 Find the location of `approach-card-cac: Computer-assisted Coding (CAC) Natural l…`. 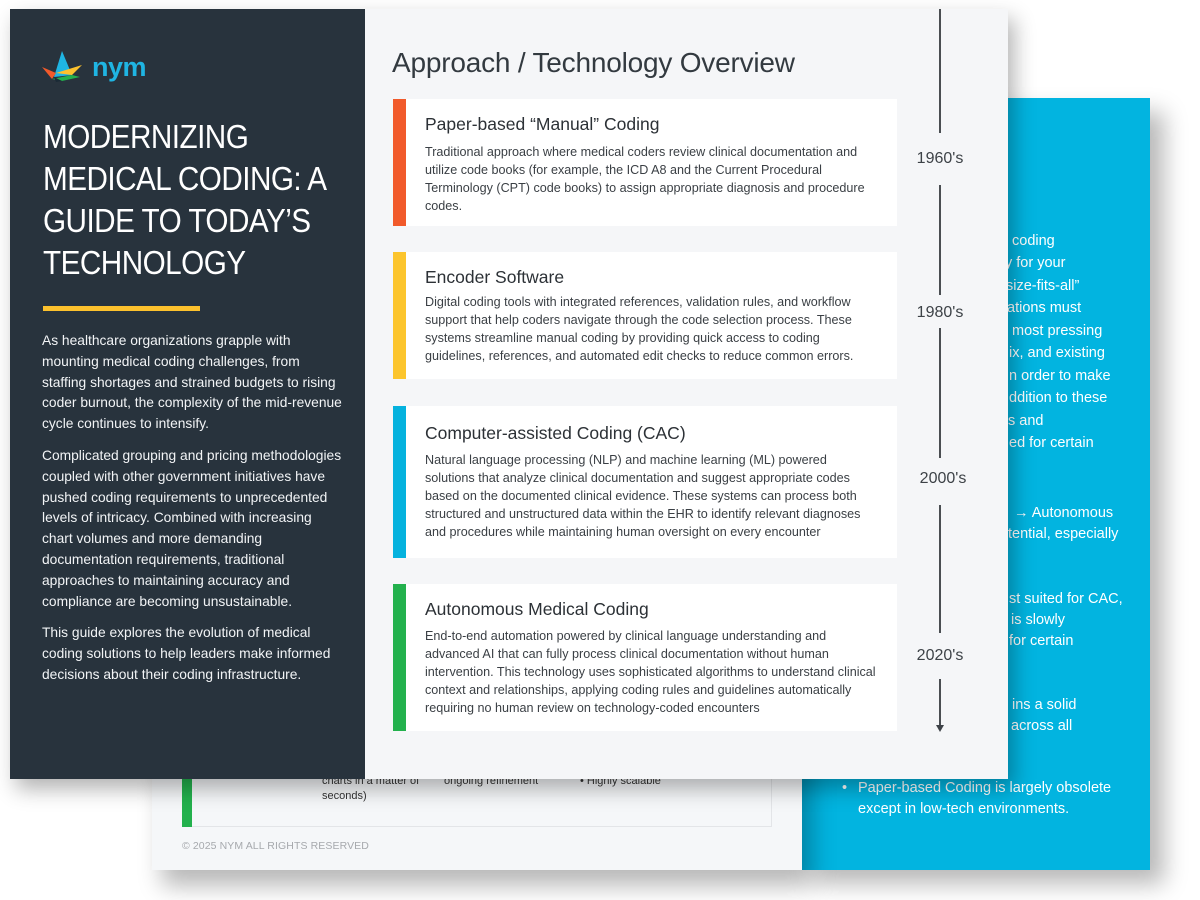

approach-card-cac: Computer-assisted Coding (CAC) Natural l… is located at coordinates (645, 482).